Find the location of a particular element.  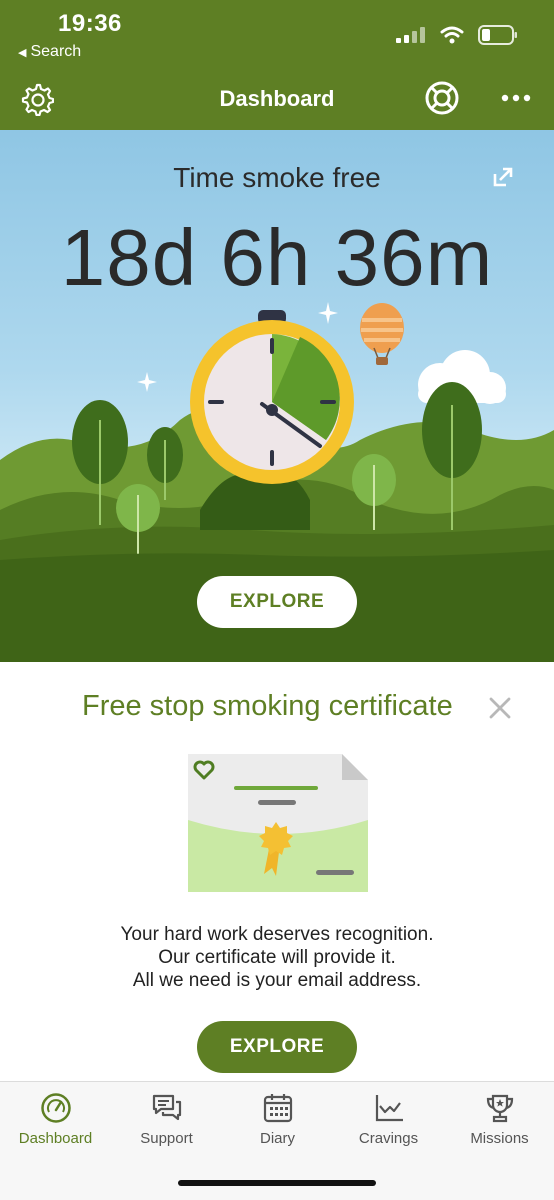

tab-dashboard: Dashboard is located at coordinates (55, 1119).